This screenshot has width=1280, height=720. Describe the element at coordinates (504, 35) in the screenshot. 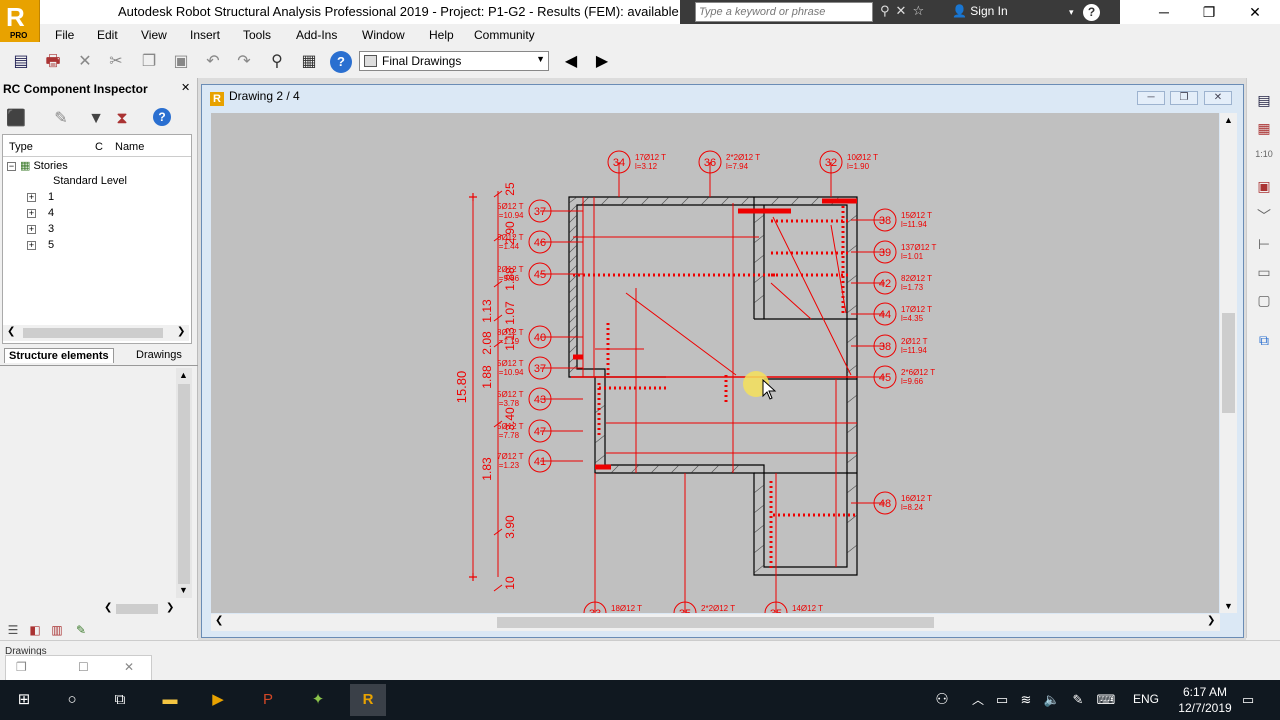

I see `menu-community: Community` at that location.